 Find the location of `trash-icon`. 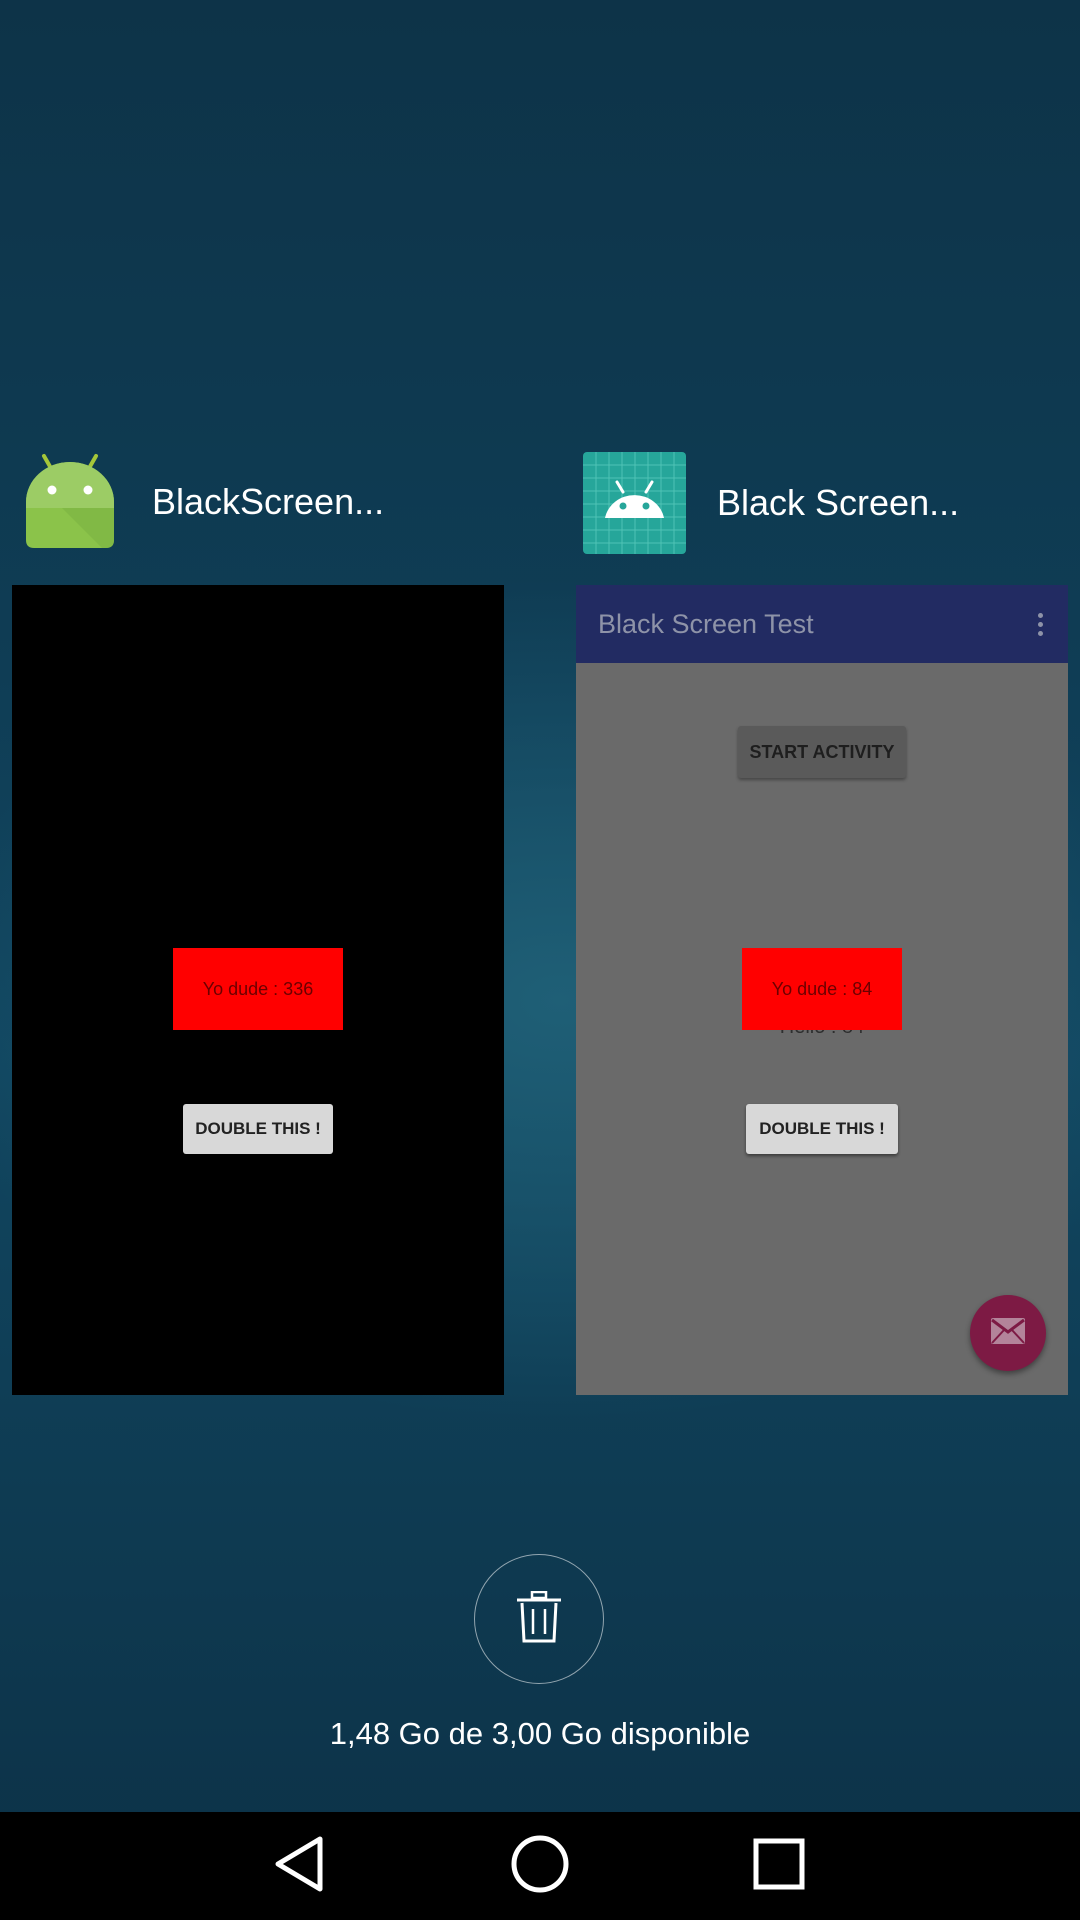

trash-icon is located at coordinates (539, 1619).